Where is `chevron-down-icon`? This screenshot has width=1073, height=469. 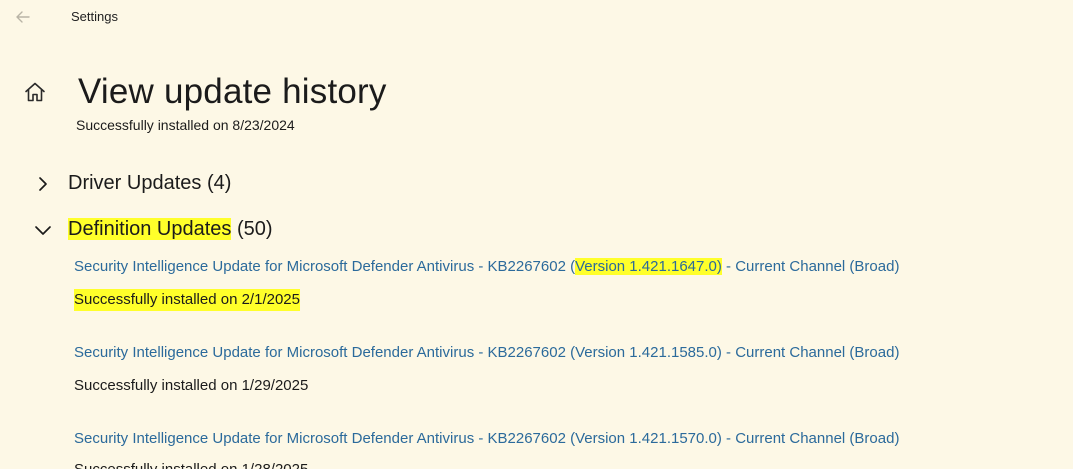
chevron-down-icon is located at coordinates (43, 230).